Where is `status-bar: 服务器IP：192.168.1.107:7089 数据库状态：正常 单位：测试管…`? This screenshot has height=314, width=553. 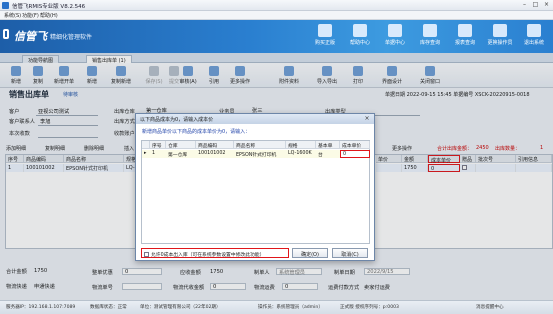
status-bar: 服务器IP：192.168.1.107:7089 数据库状态：正常 单位：测试管… is located at coordinates (276, 307).